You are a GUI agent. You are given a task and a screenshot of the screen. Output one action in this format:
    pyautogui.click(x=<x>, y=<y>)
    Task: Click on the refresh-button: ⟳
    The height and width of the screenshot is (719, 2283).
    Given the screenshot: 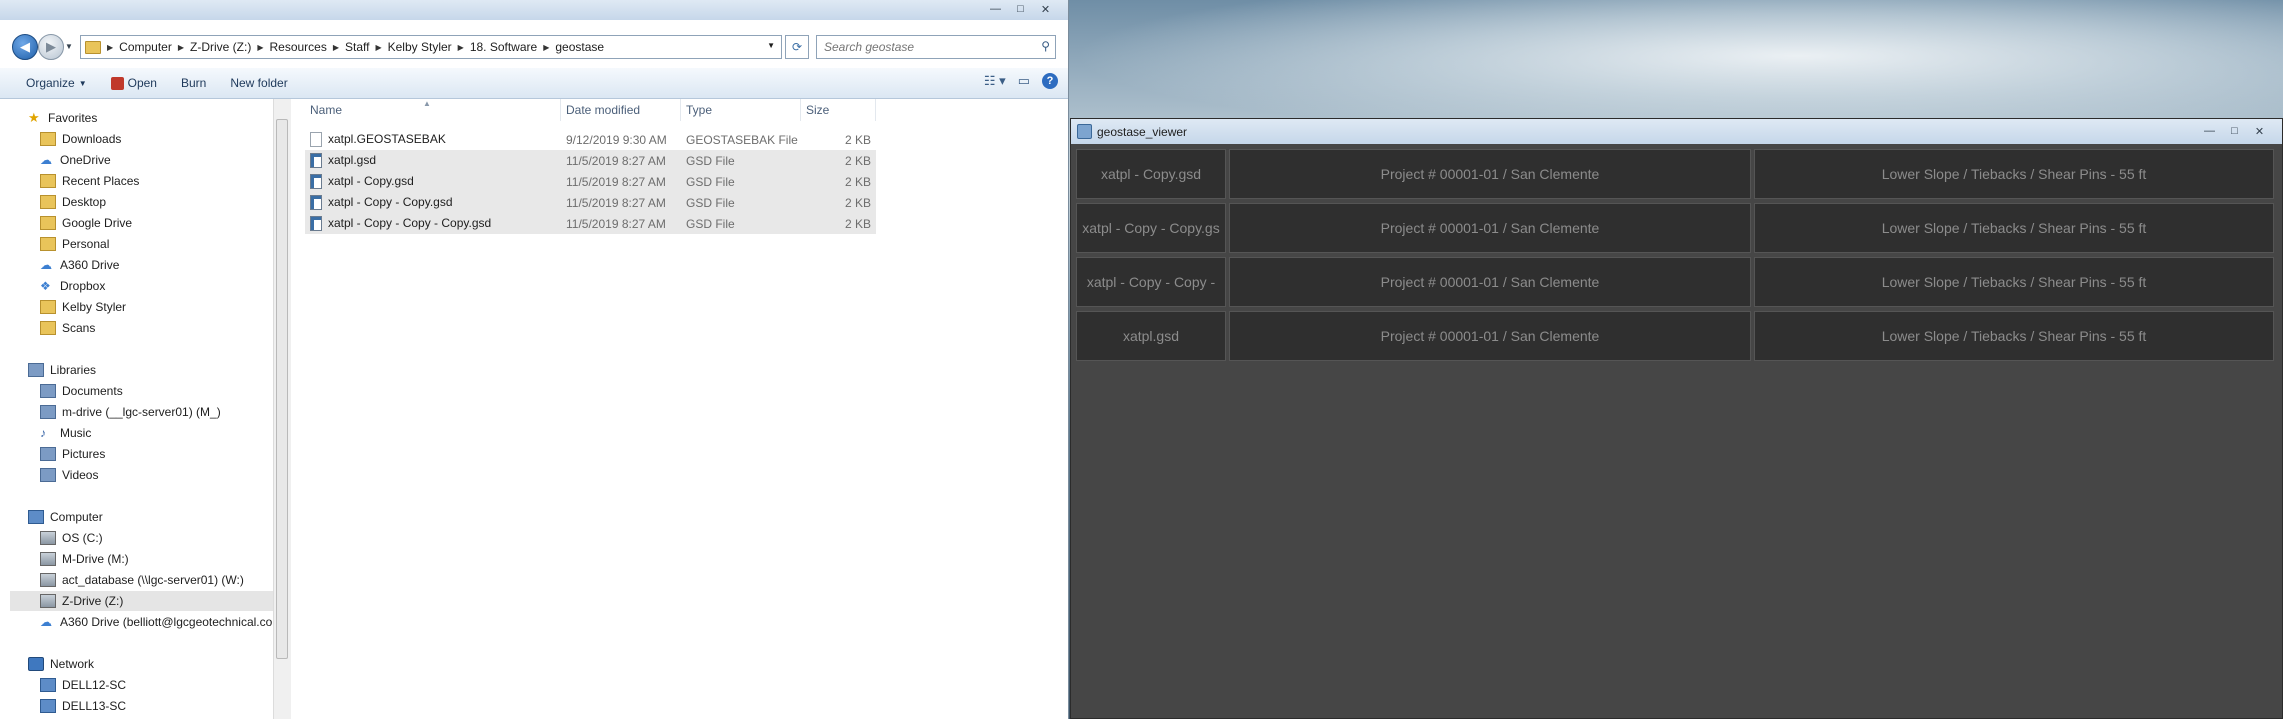 What is the action you would take?
    pyautogui.click(x=797, y=47)
    